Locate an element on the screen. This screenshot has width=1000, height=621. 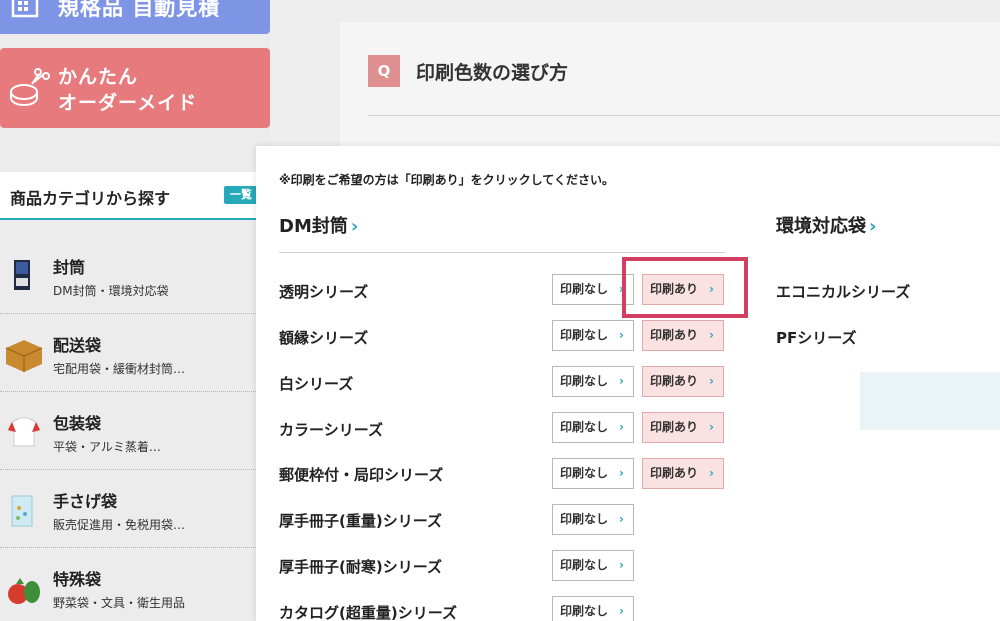
series-label-postal: 郵便枠付・局印シリーズ is located at coordinates (361, 475).